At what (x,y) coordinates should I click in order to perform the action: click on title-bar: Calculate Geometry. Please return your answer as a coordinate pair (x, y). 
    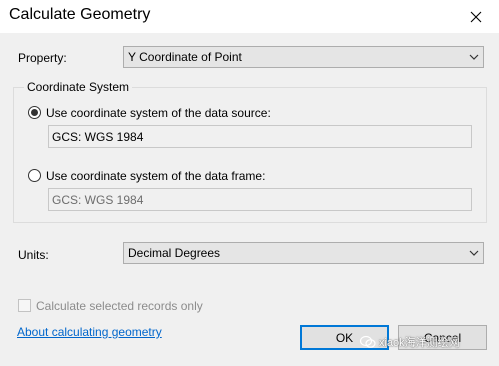
    Looking at the image, I should click on (249, 16).